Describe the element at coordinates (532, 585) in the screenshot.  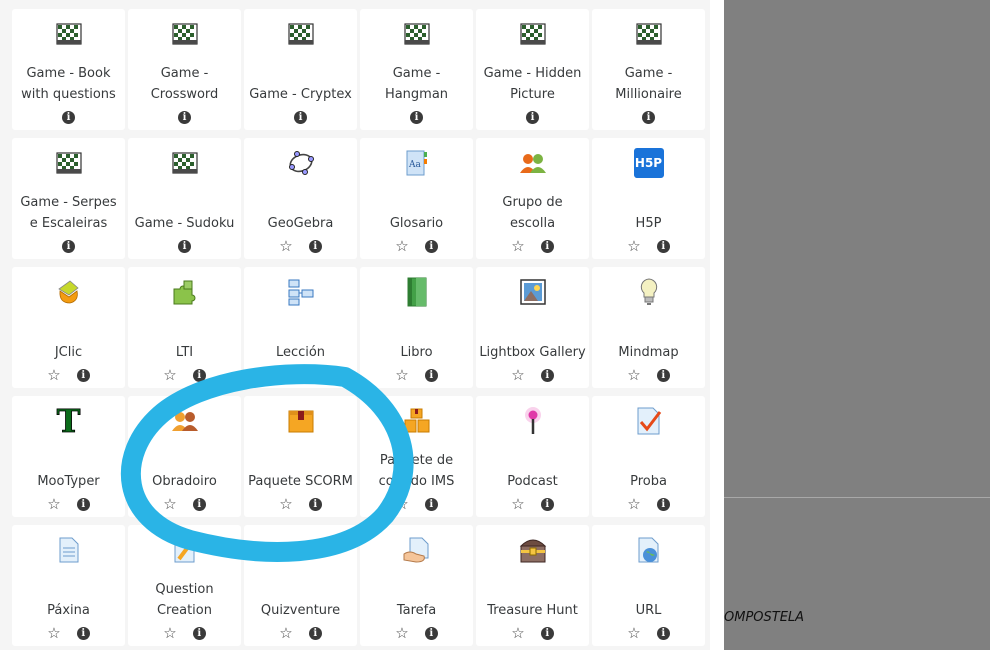
I see `activity-card-treasure-hunt: Treasure Hunt ☆ i` at that location.